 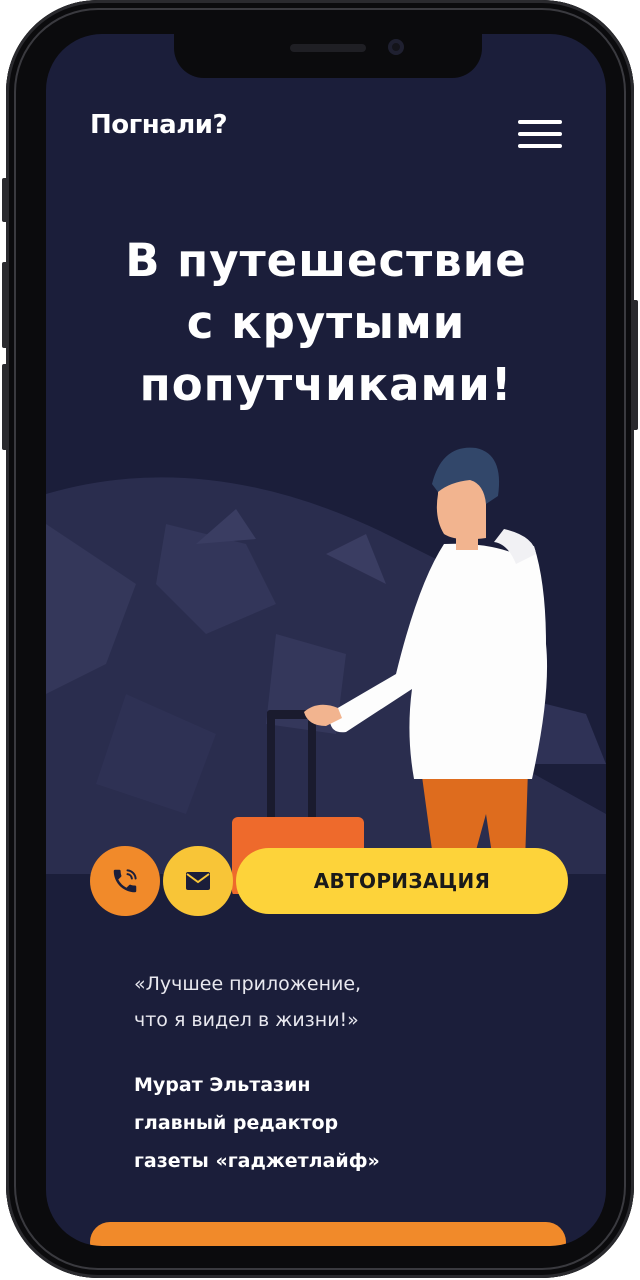 I want to click on hero-title-line: В путешествие, so click(x=326, y=260).